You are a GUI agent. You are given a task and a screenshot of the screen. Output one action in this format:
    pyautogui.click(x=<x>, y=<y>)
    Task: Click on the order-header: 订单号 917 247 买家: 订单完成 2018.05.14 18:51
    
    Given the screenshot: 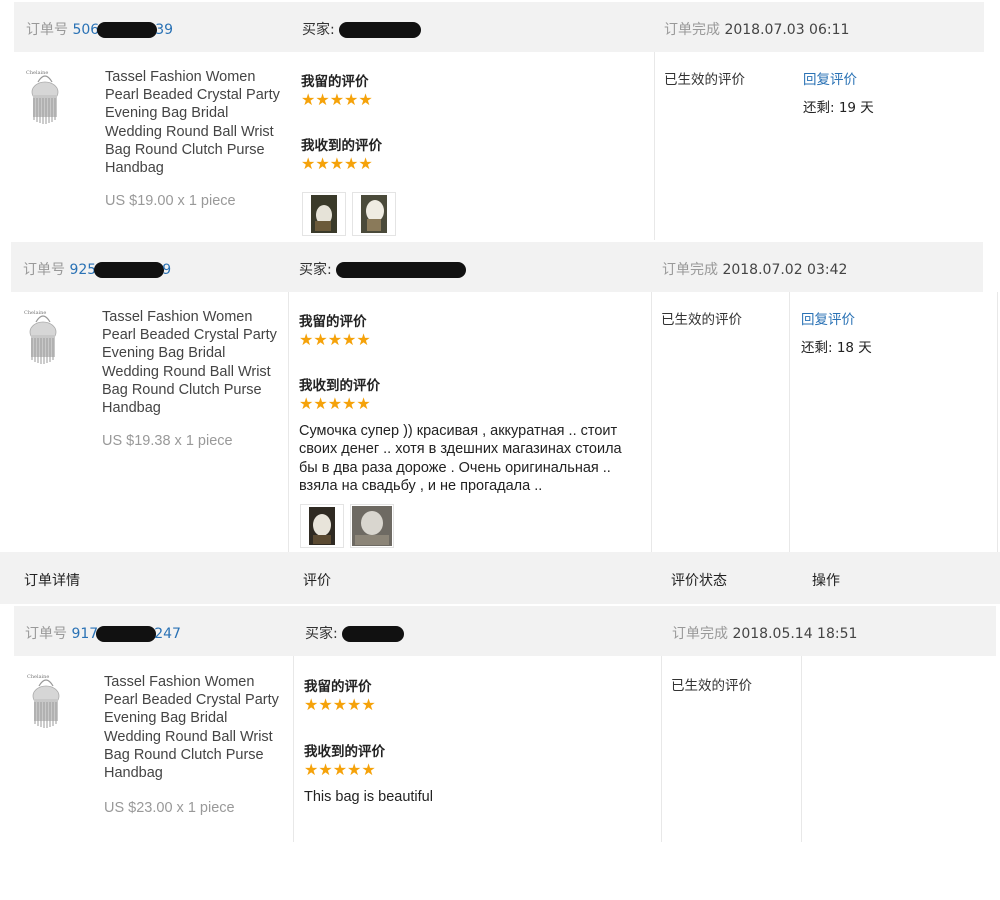 What is the action you would take?
    pyautogui.click(x=505, y=631)
    